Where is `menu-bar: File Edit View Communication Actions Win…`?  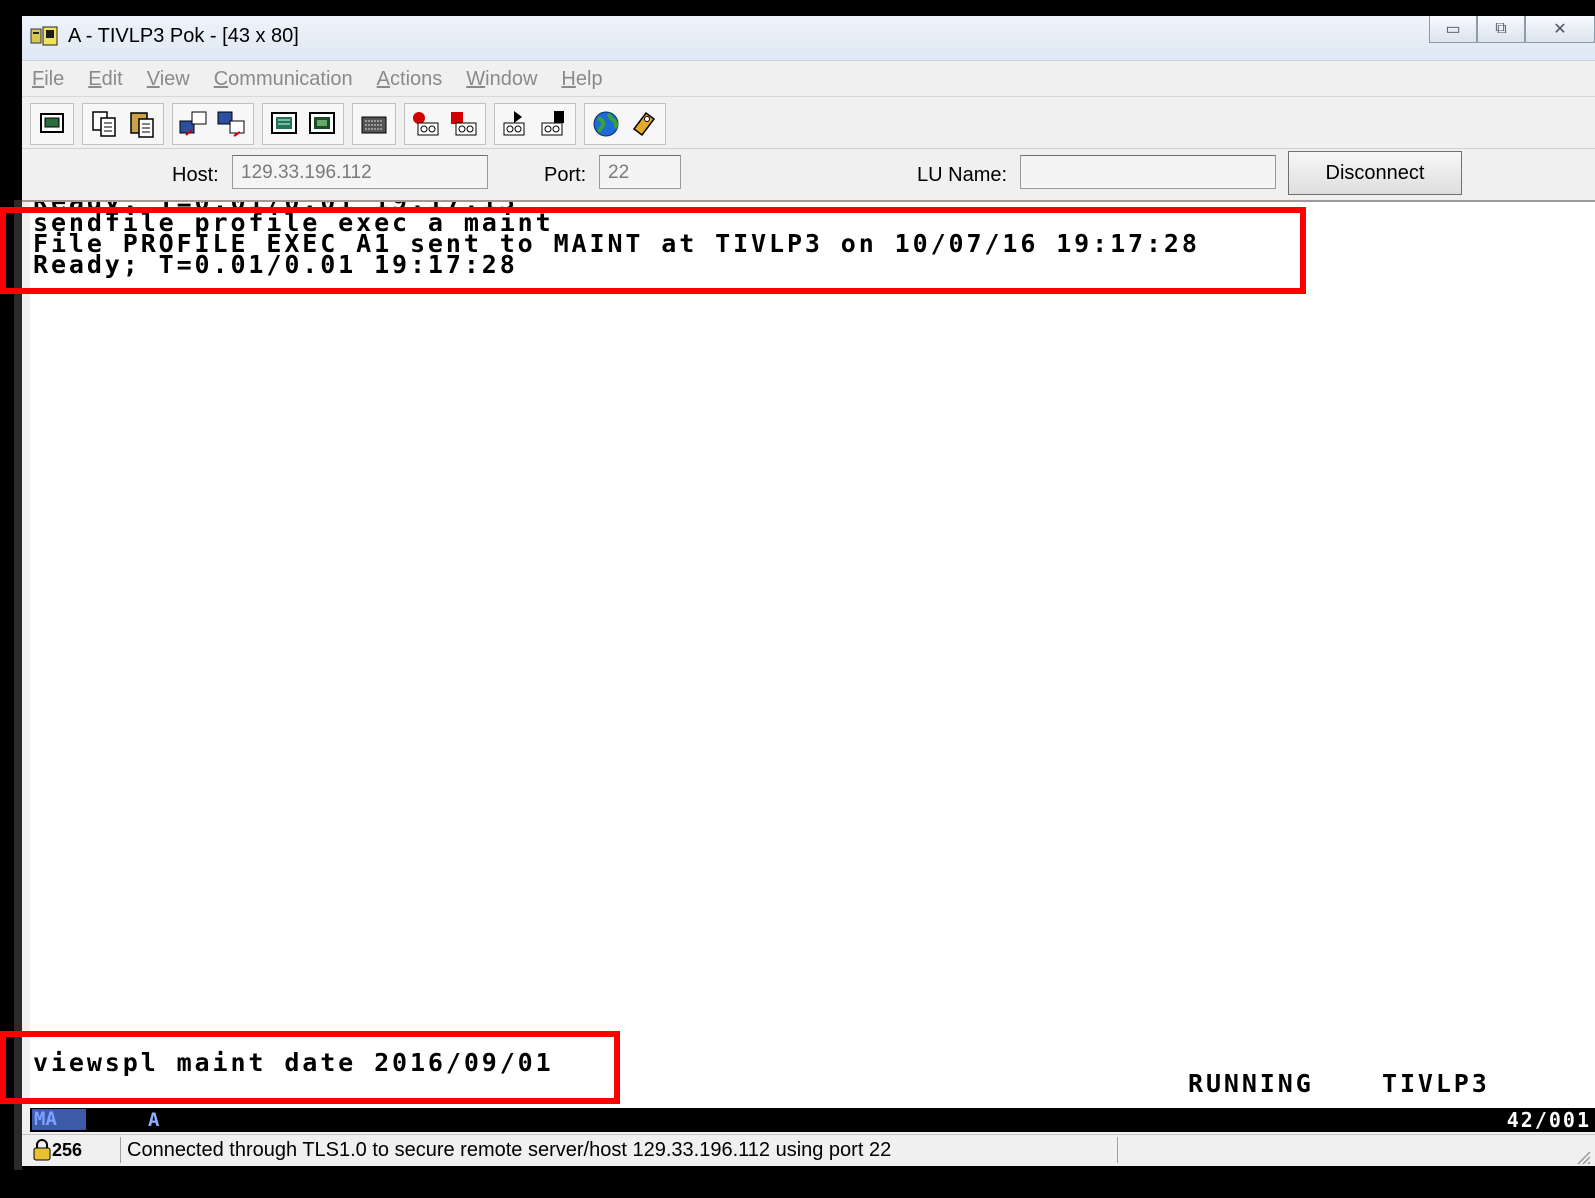
menu-bar: File Edit View Communication Actions Win… is located at coordinates (808, 79).